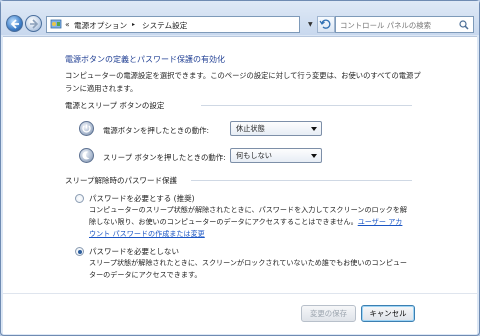  What do you see at coordinates (145, 59) in the screenshot?
I see `page-title: 電源ボタンの定義とパスワード保護の有効化` at bounding box center [145, 59].